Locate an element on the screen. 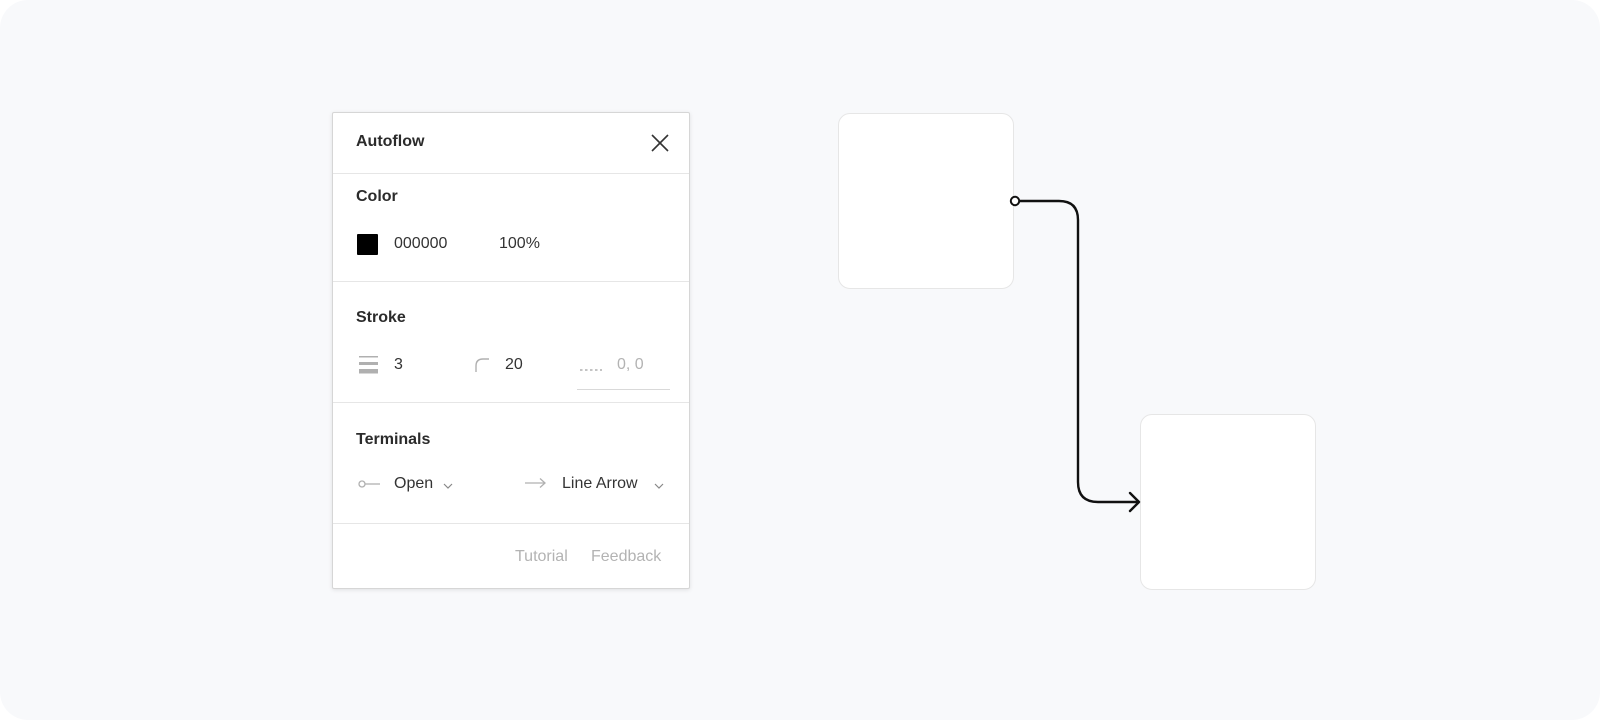 The height and width of the screenshot is (720, 1600). arrow-terminal-icon is located at coordinates (535, 483).